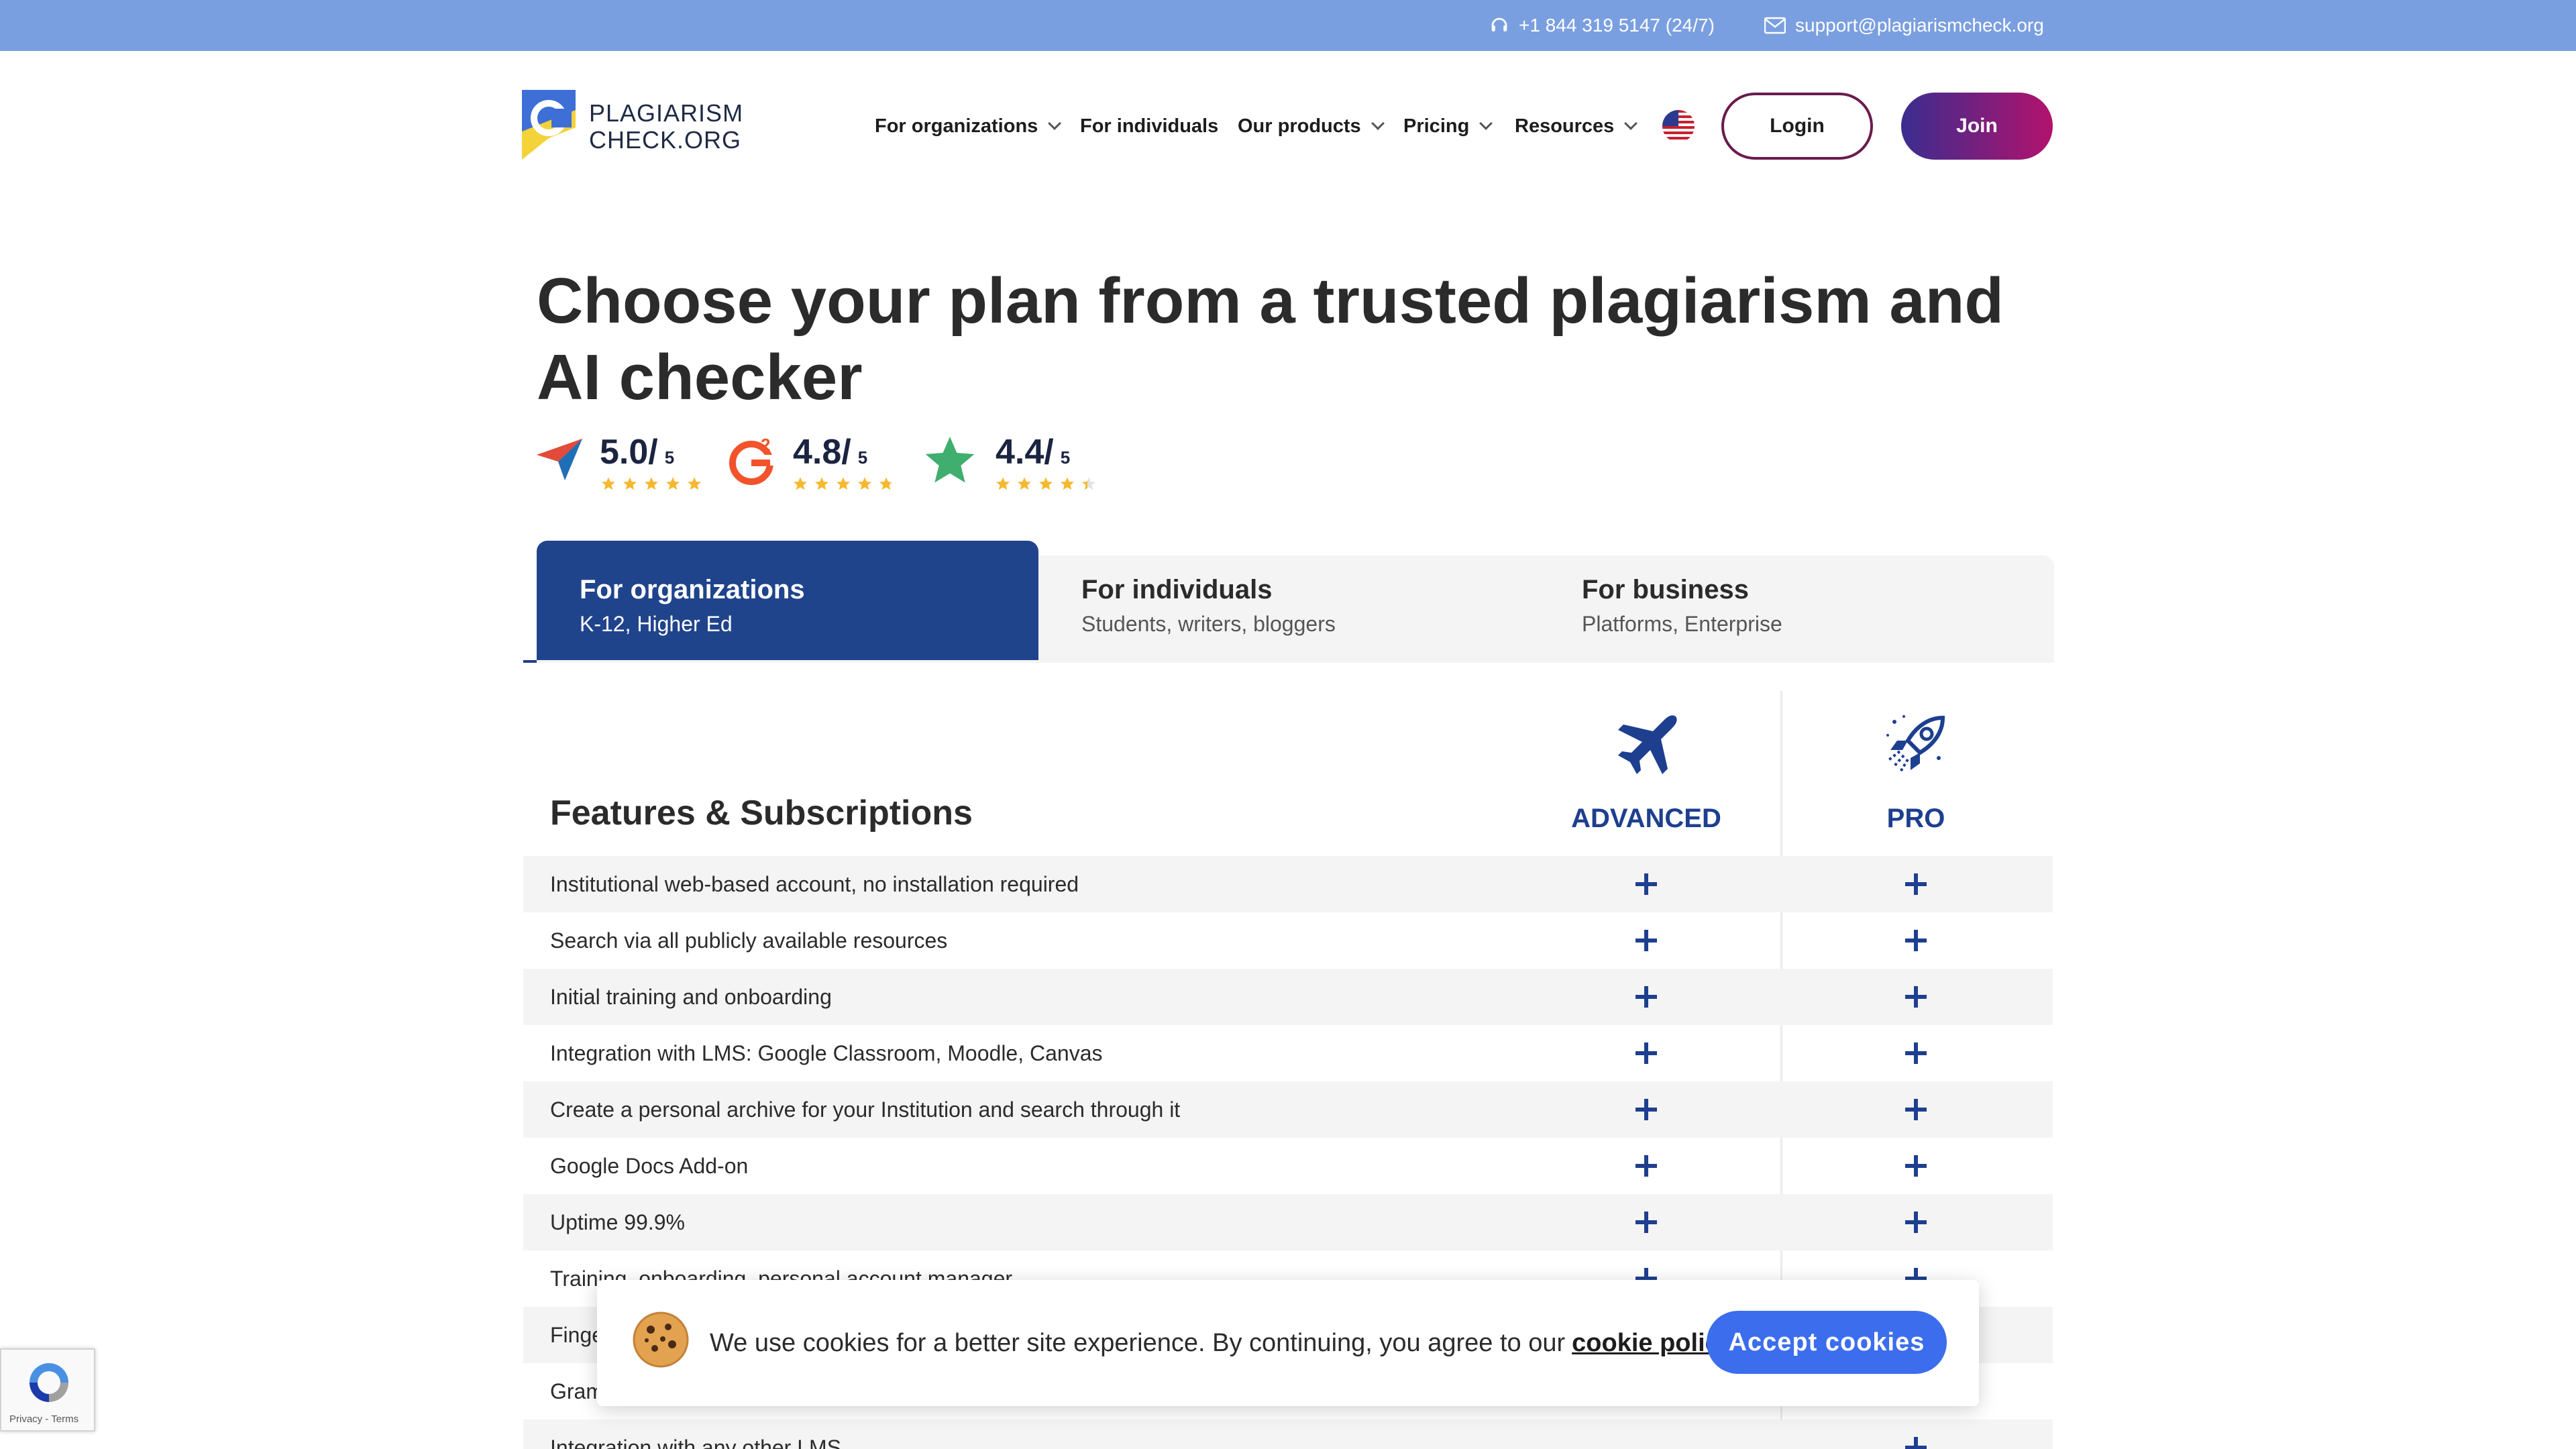 Image resolution: width=2576 pixels, height=1449 pixels. I want to click on feature-label: Gram, so click(577, 1391).